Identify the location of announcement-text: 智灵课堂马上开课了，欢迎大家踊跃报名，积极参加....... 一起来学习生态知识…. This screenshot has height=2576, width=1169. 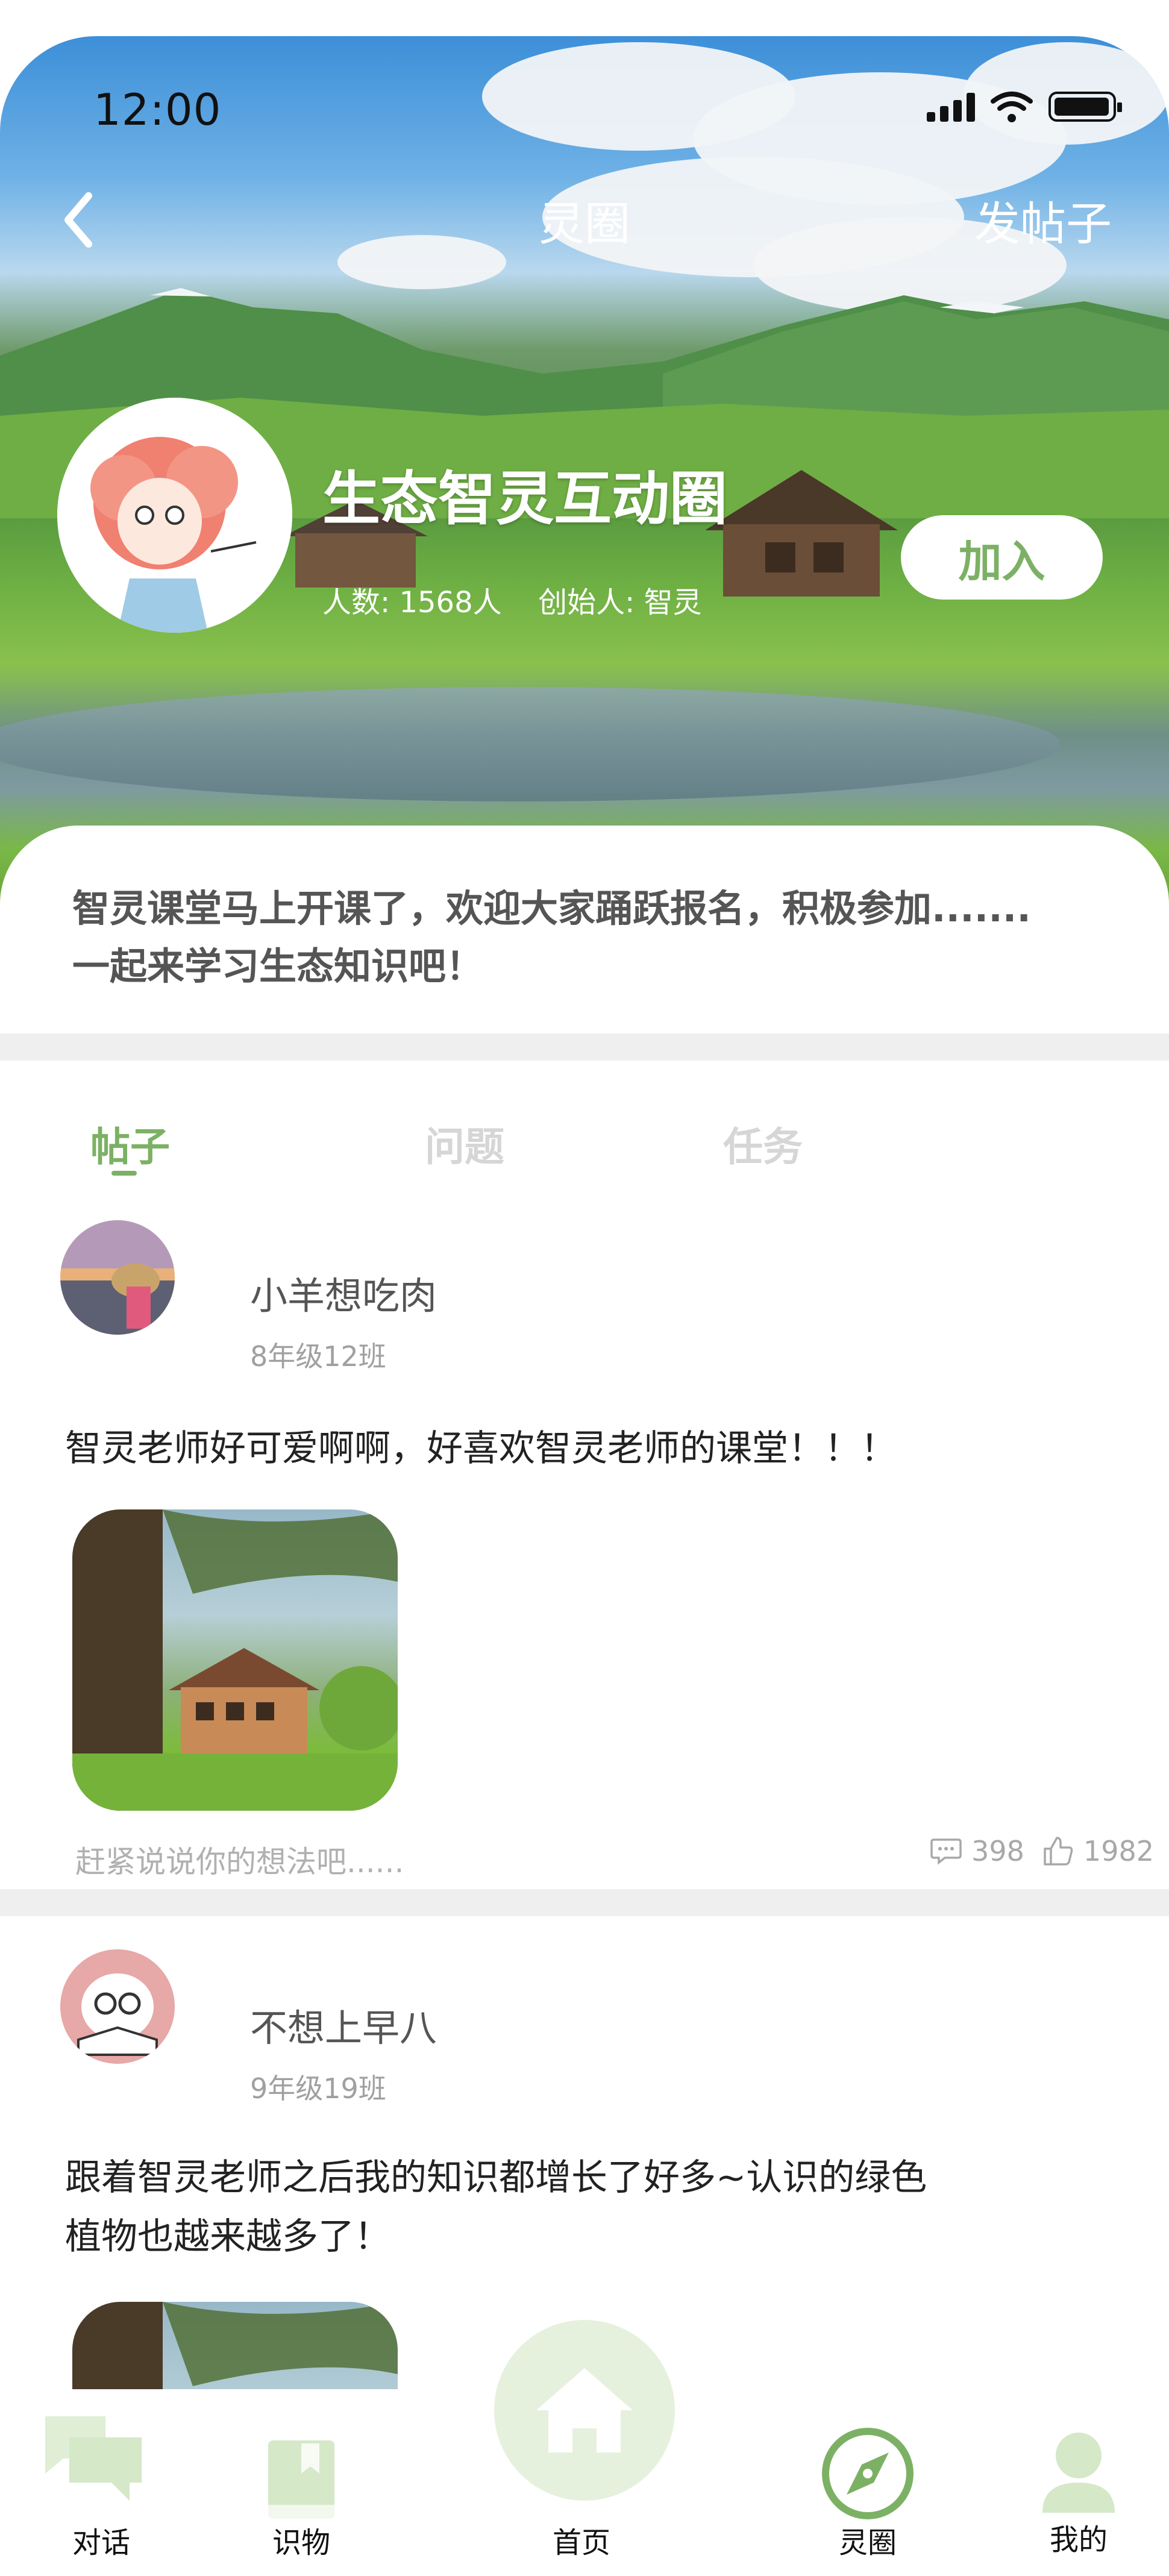
(590, 937).